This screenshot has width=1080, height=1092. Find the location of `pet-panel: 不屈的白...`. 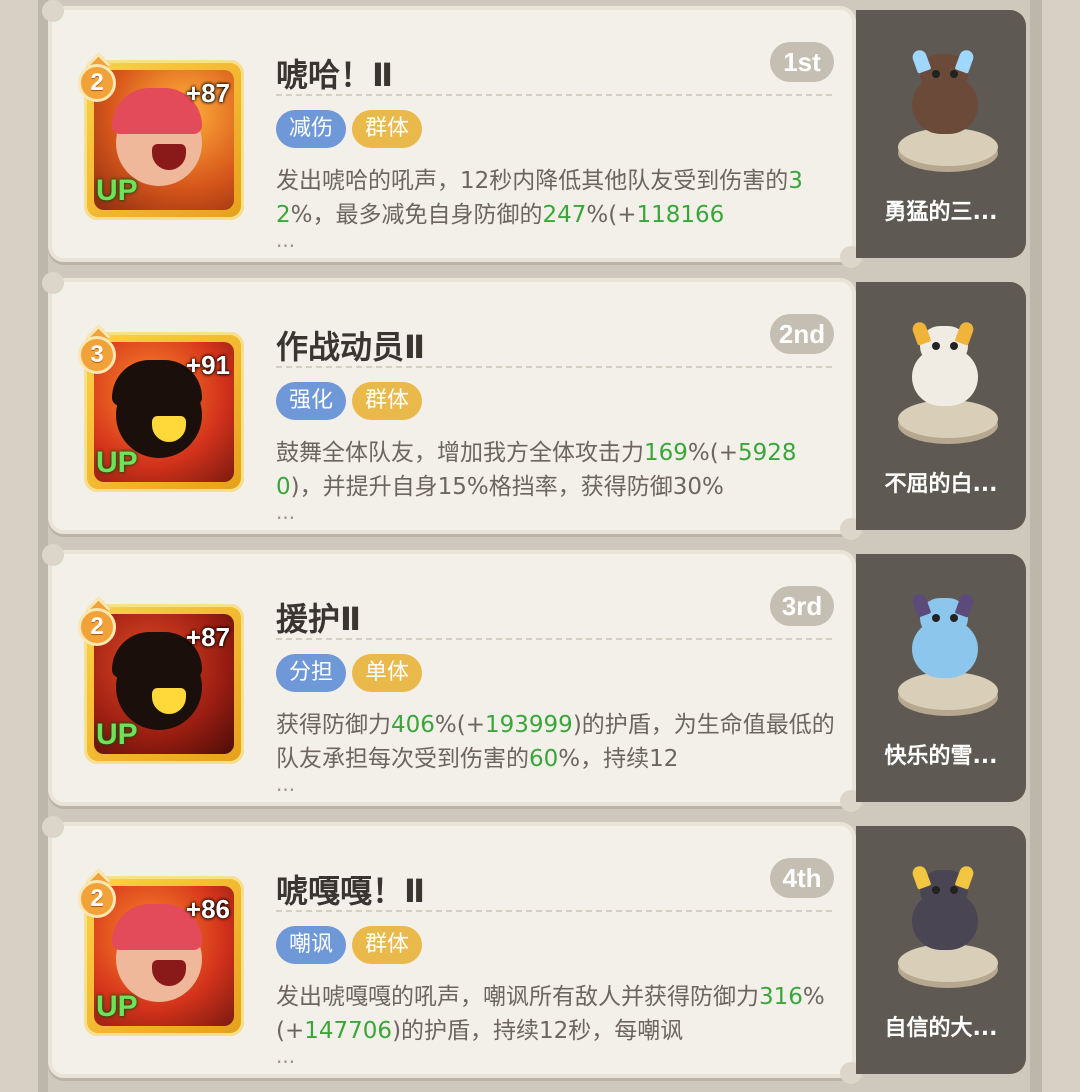

pet-panel: 不屈的白... is located at coordinates (941, 406).